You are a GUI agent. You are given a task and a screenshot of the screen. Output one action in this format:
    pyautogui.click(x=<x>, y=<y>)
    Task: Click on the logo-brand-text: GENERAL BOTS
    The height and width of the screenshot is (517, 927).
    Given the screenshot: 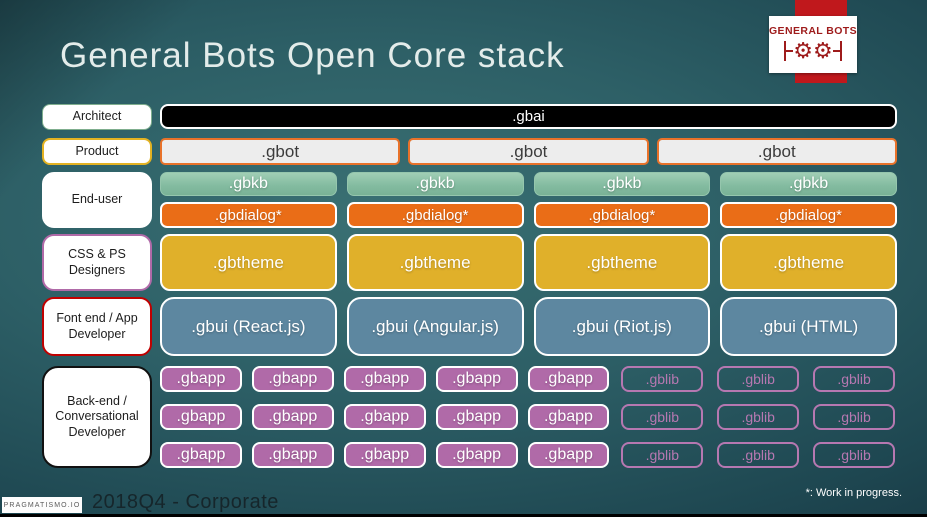 What is the action you would take?
    pyautogui.click(x=813, y=31)
    